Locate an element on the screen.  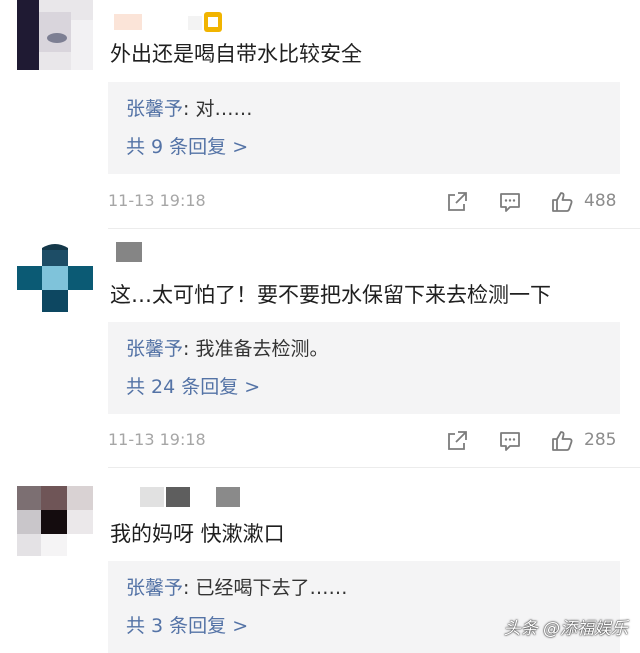
reply-text: 我准备去检测。 is located at coordinates (262, 349).